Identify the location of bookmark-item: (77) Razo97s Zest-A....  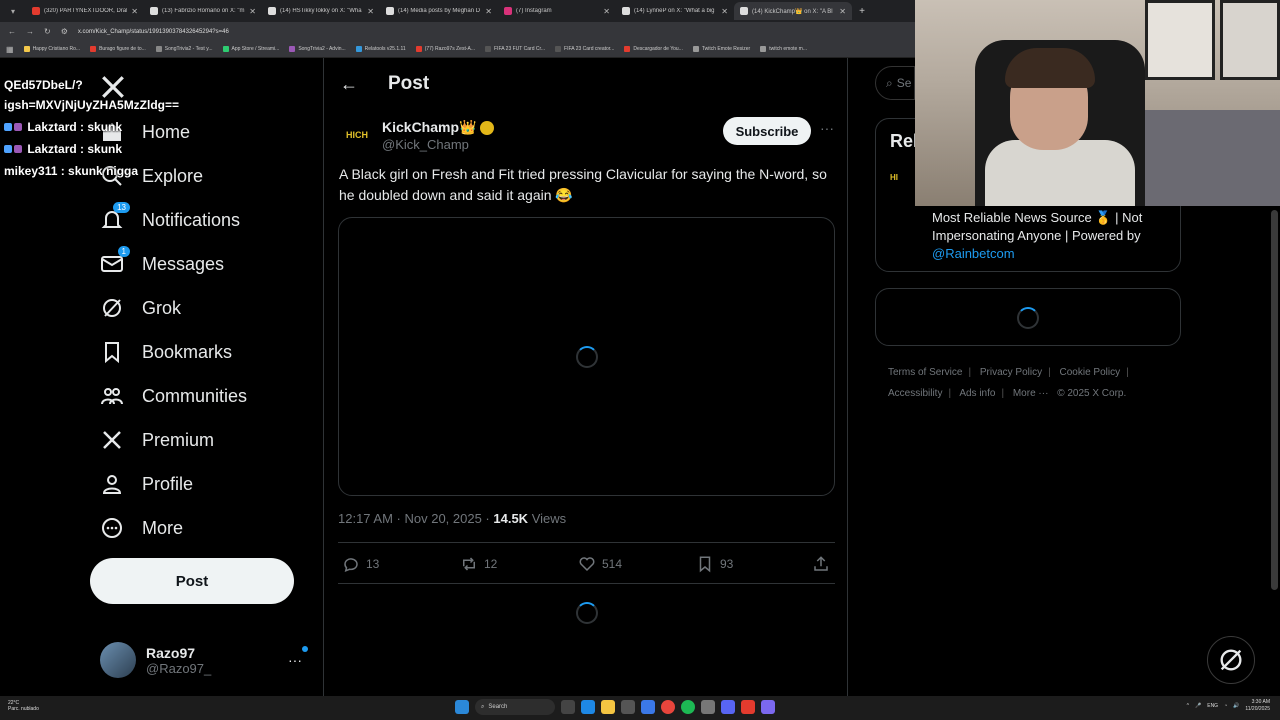
(445, 49).